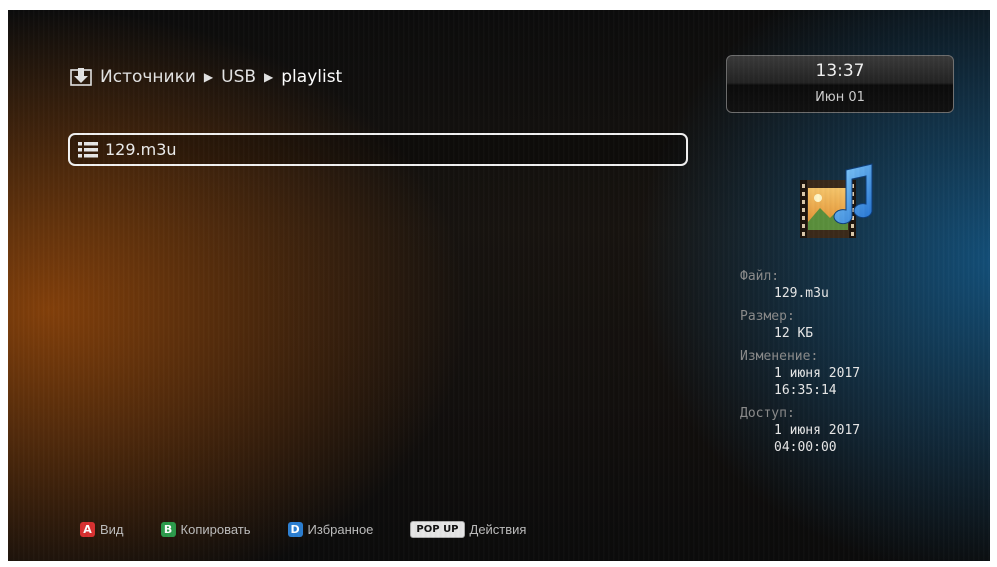 The width and height of the screenshot is (997, 567). I want to click on favorites-button: D Избранное, so click(330, 529).